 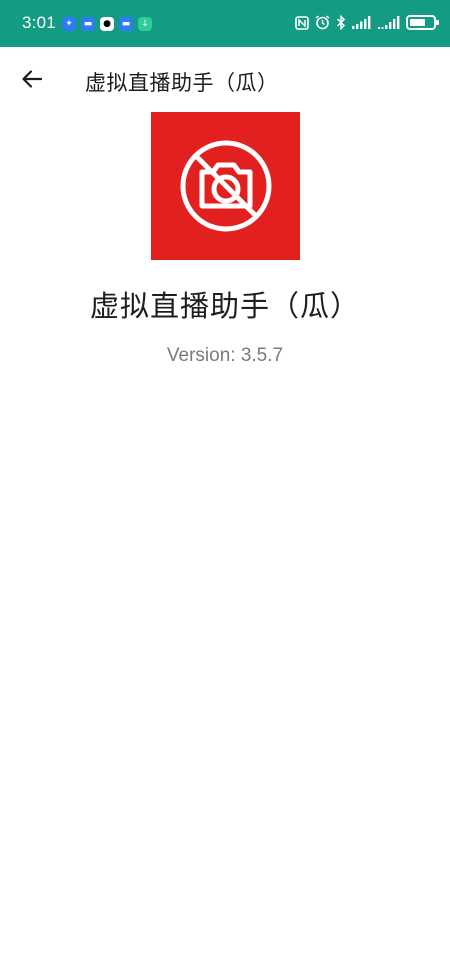 I want to click on no-camera-icon, so click(x=225, y=186).